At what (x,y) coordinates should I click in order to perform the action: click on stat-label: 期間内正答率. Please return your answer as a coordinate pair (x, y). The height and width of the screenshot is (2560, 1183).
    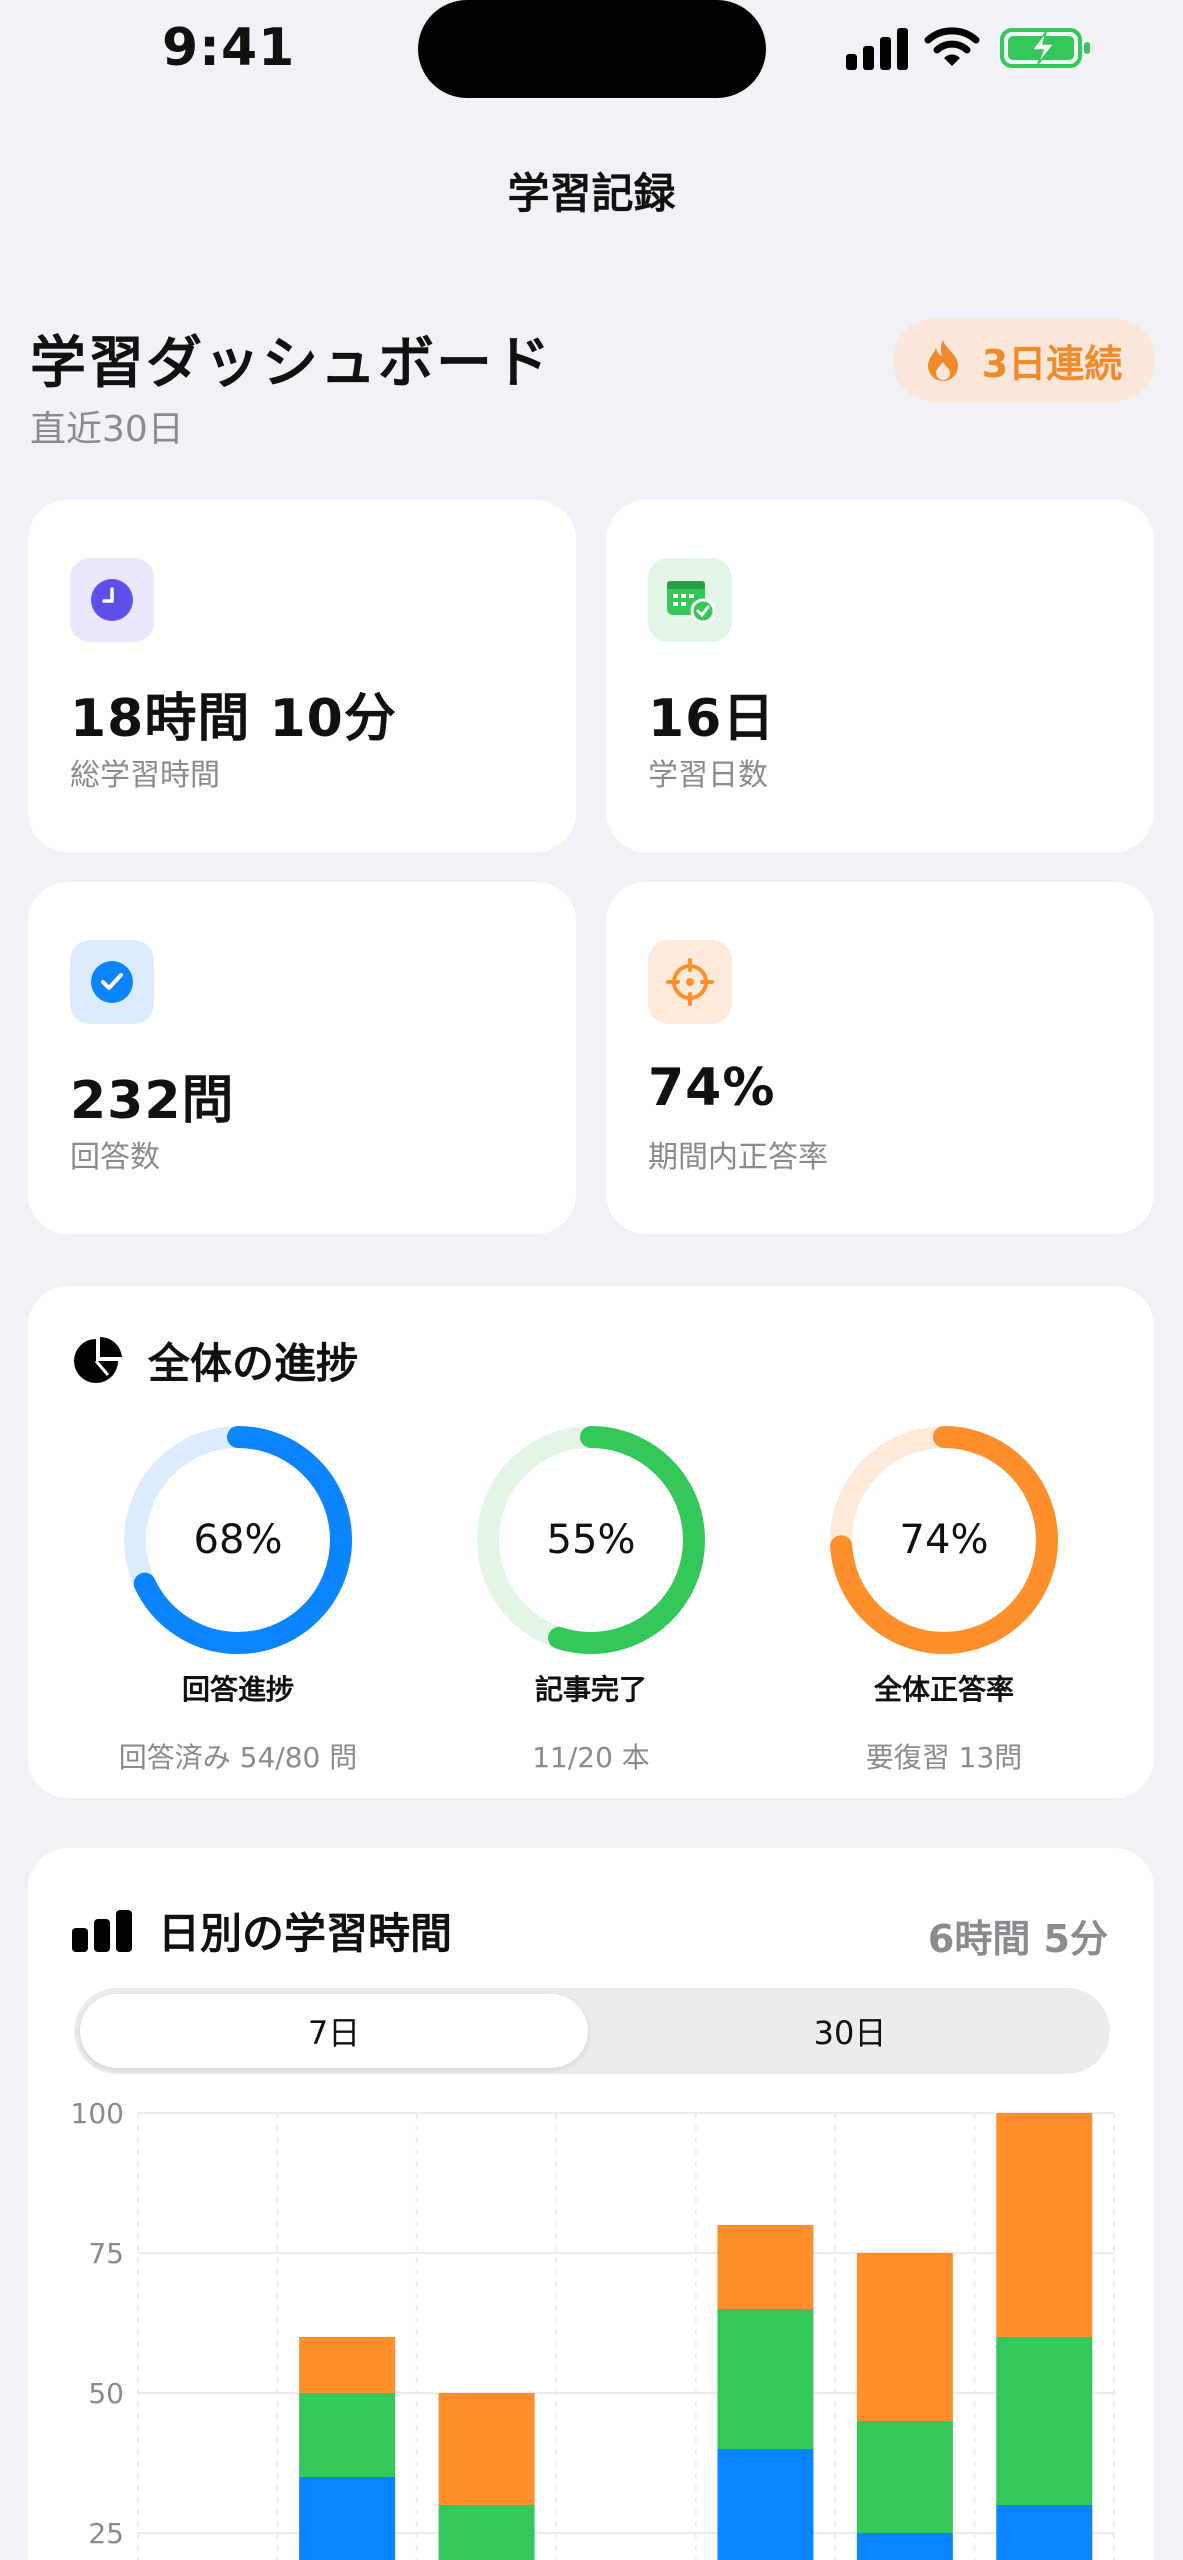
    Looking at the image, I should click on (738, 1157).